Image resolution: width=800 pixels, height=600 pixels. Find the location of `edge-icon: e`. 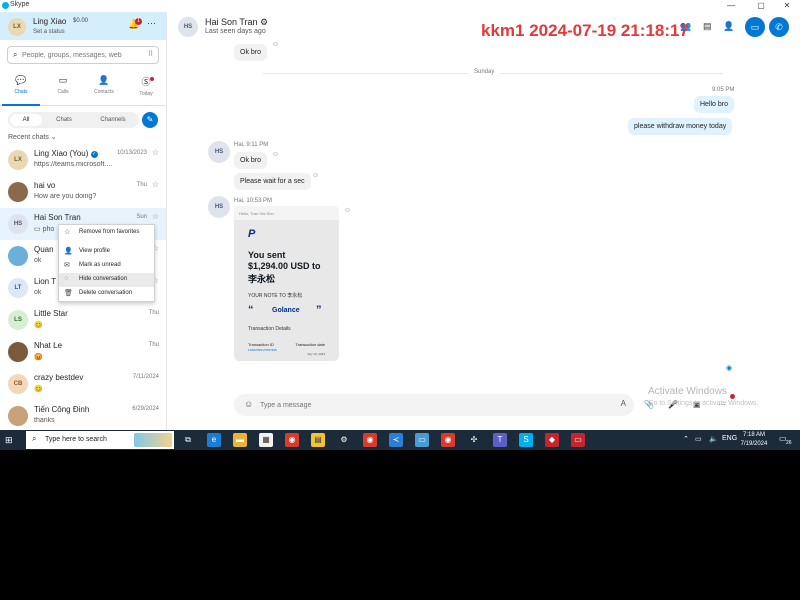

edge-icon: e is located at coordinates (214, 440).